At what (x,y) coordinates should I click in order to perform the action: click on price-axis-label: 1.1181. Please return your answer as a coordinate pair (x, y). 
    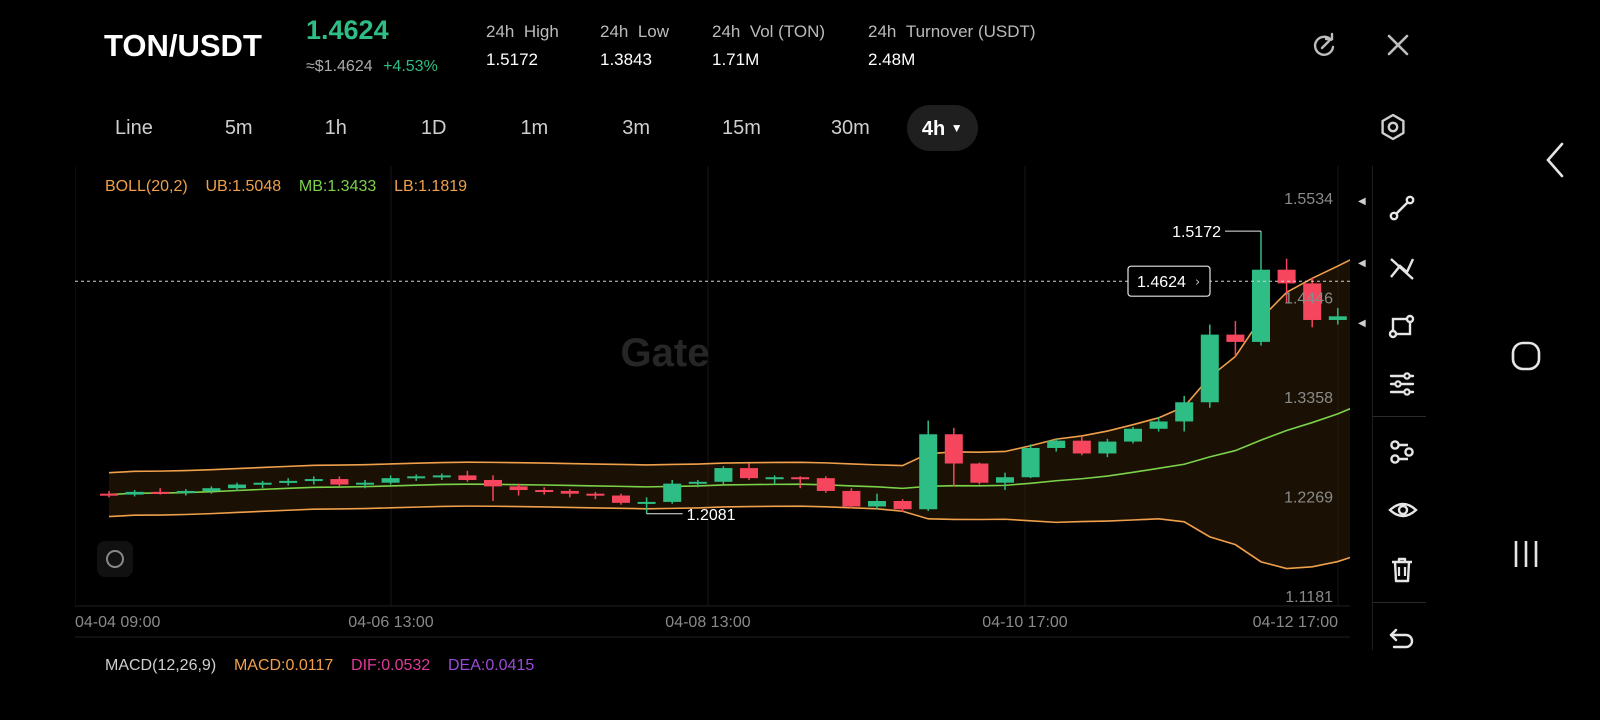
    Looking at the image, I should click on (1309, 597).